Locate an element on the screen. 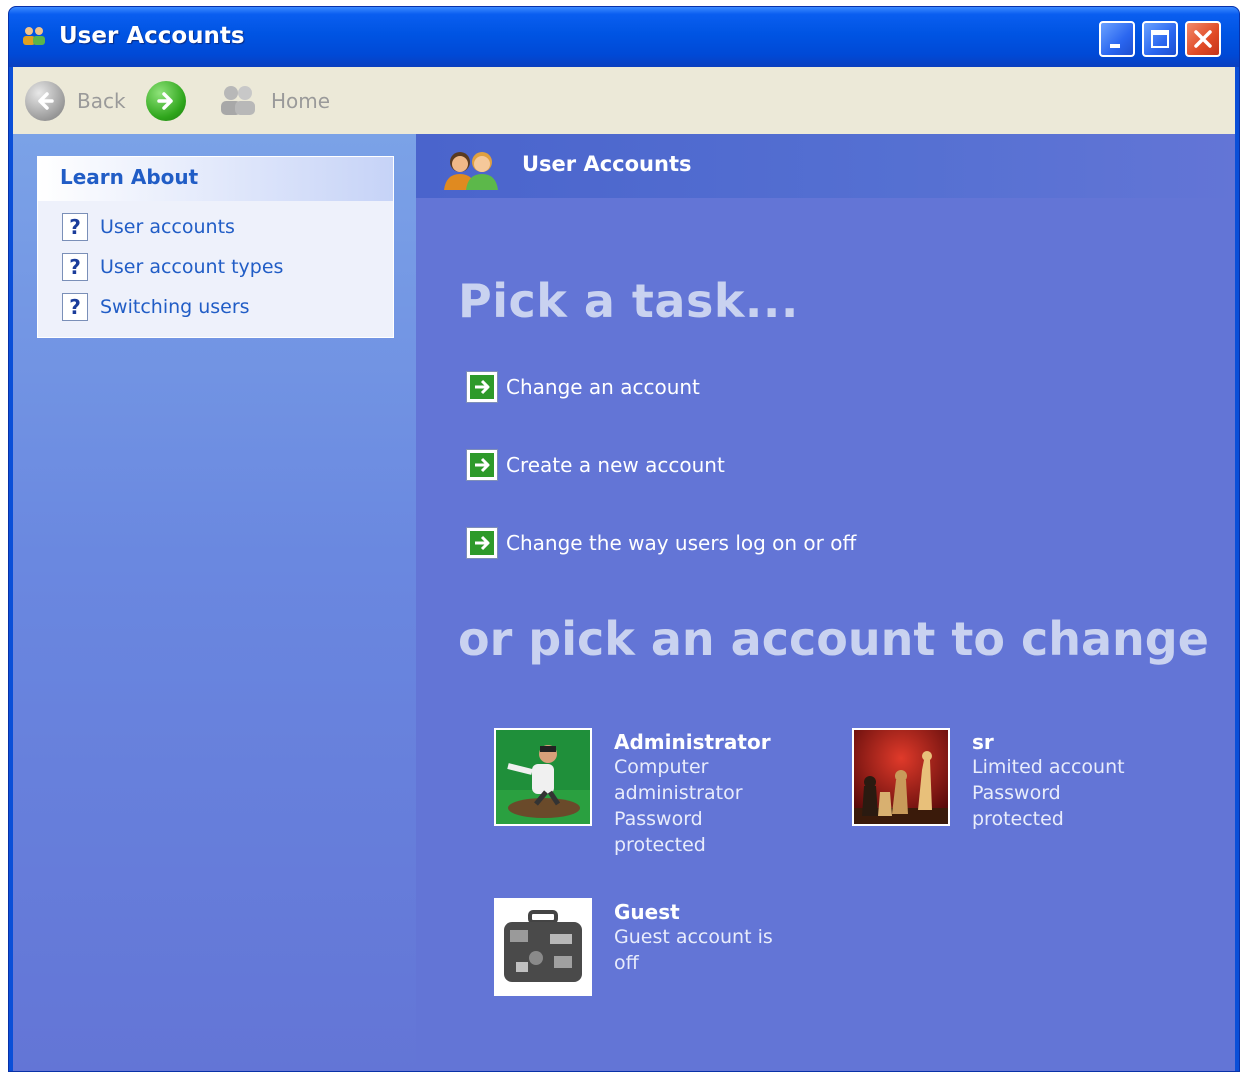  account-detail: administrator is located at coordinates (678, 793).